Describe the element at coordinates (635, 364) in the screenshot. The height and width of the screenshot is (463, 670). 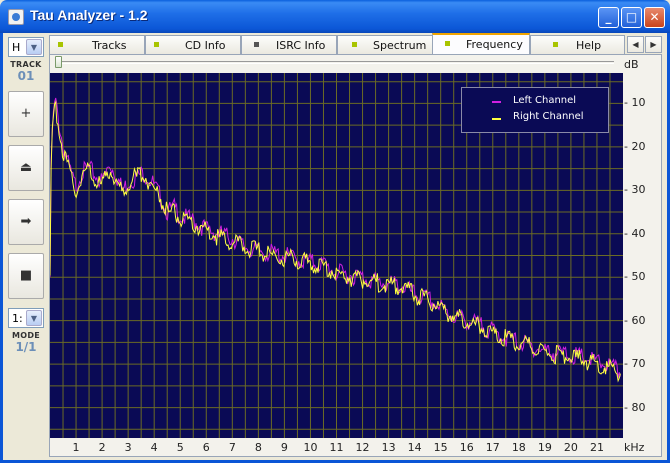
I see `y-tick-label: - 70` at that location.